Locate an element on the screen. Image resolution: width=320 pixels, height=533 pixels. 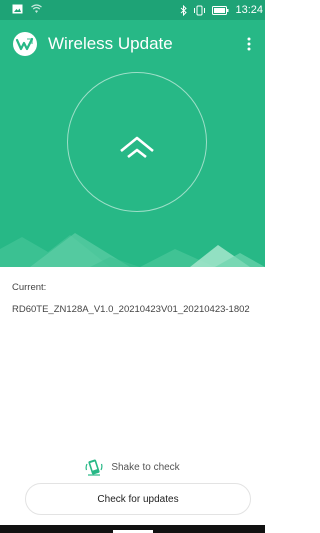
mountain-decoration is located at coordinates (132, 250).